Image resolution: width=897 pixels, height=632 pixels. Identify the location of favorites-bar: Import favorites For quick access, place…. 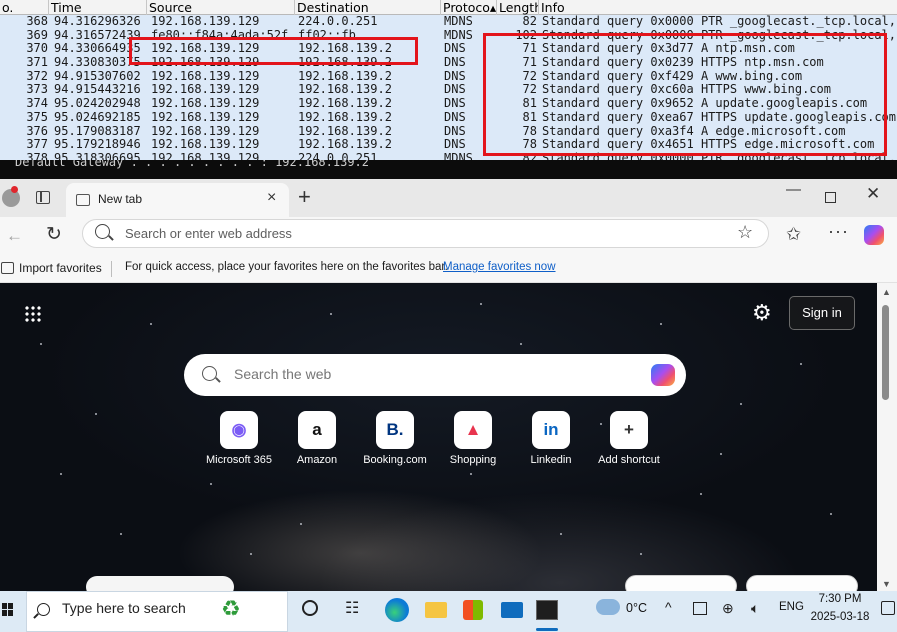
(448, 269).